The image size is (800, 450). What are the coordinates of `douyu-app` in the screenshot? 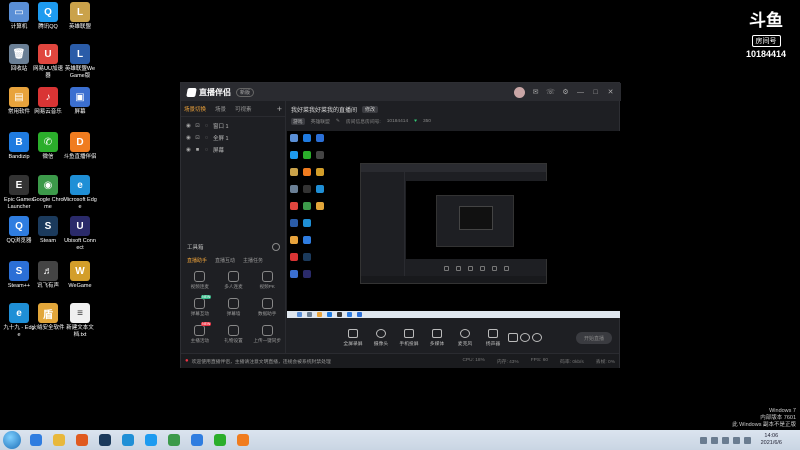 It's located at (243, 440).